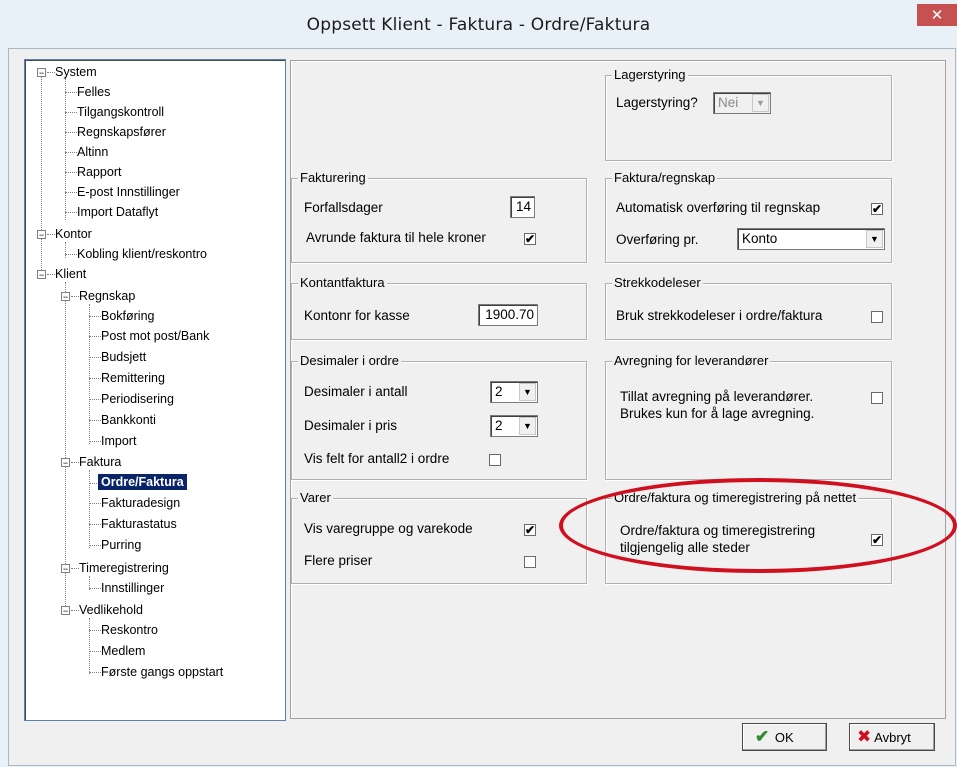 This screenshot has height=767, width=957. What do you see at coordinates (356, 391) in the screenshot?
I see `desimaler-antall-label: Desimaler i antall` at bounding box center [356, 391].